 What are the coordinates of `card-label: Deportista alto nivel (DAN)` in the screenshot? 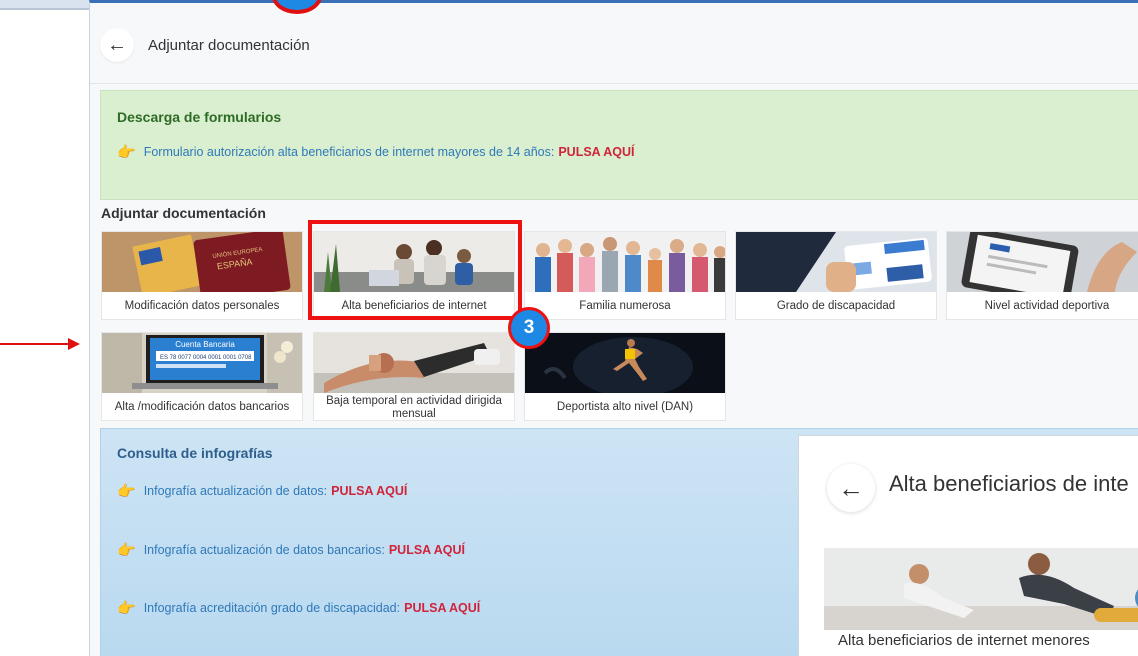 It's located at (625, 407).